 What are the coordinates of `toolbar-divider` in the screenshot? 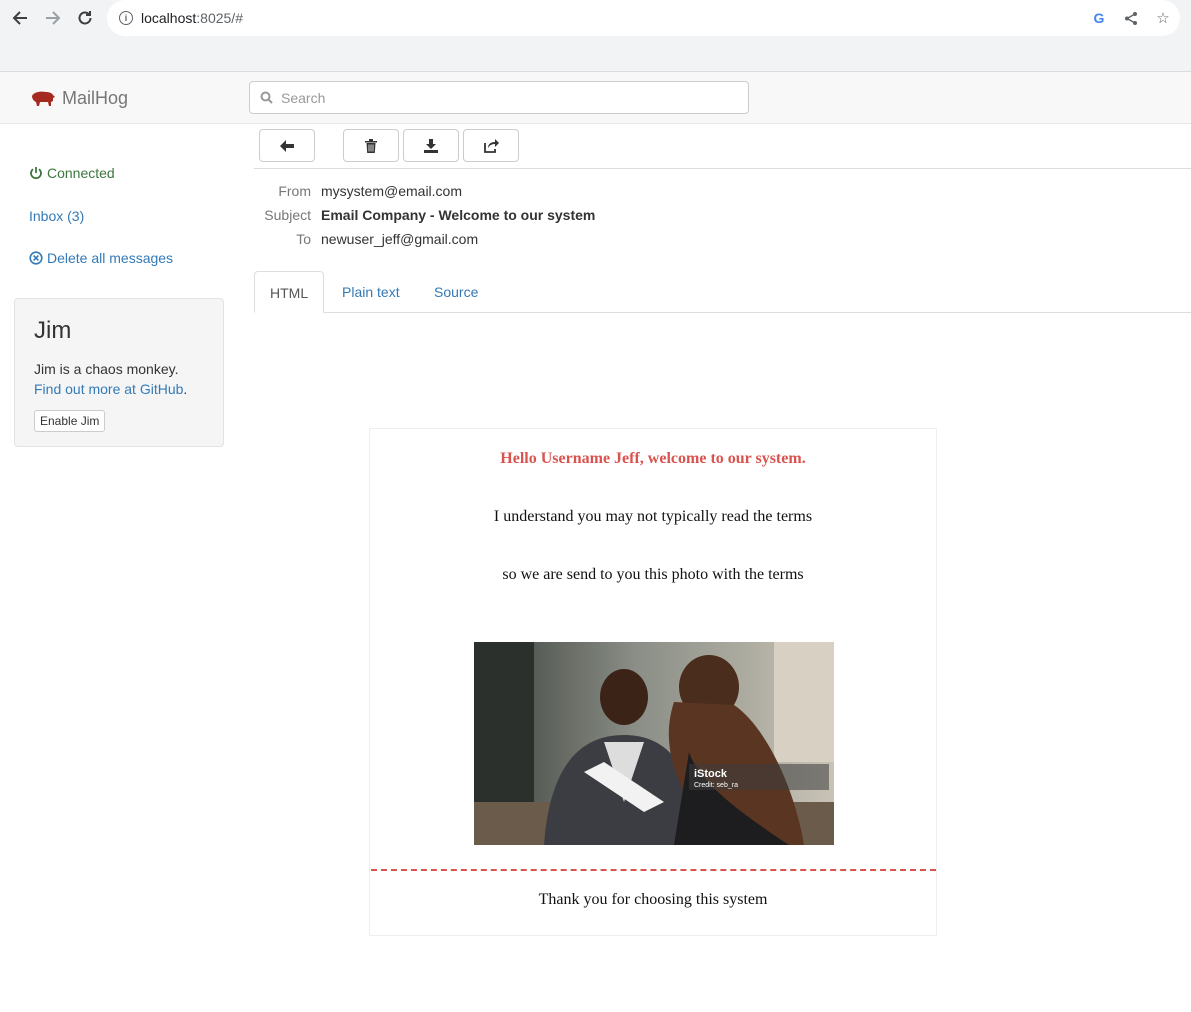 It's located at (722, 168).